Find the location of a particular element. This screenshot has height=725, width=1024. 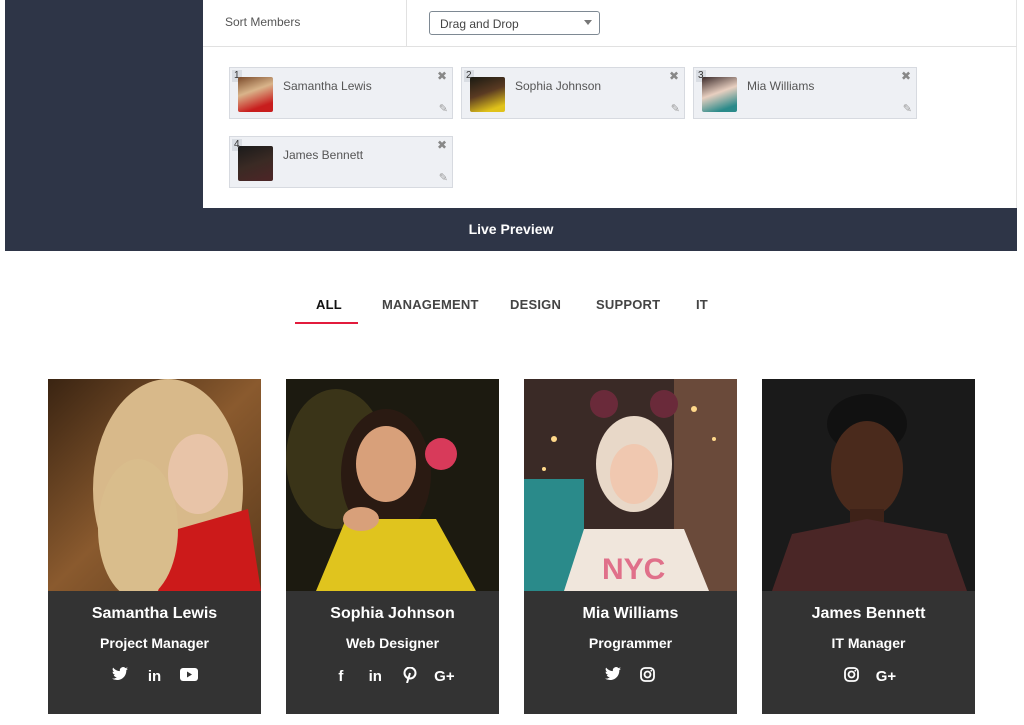

admin-sidebar is located at coordinates (104, 104).